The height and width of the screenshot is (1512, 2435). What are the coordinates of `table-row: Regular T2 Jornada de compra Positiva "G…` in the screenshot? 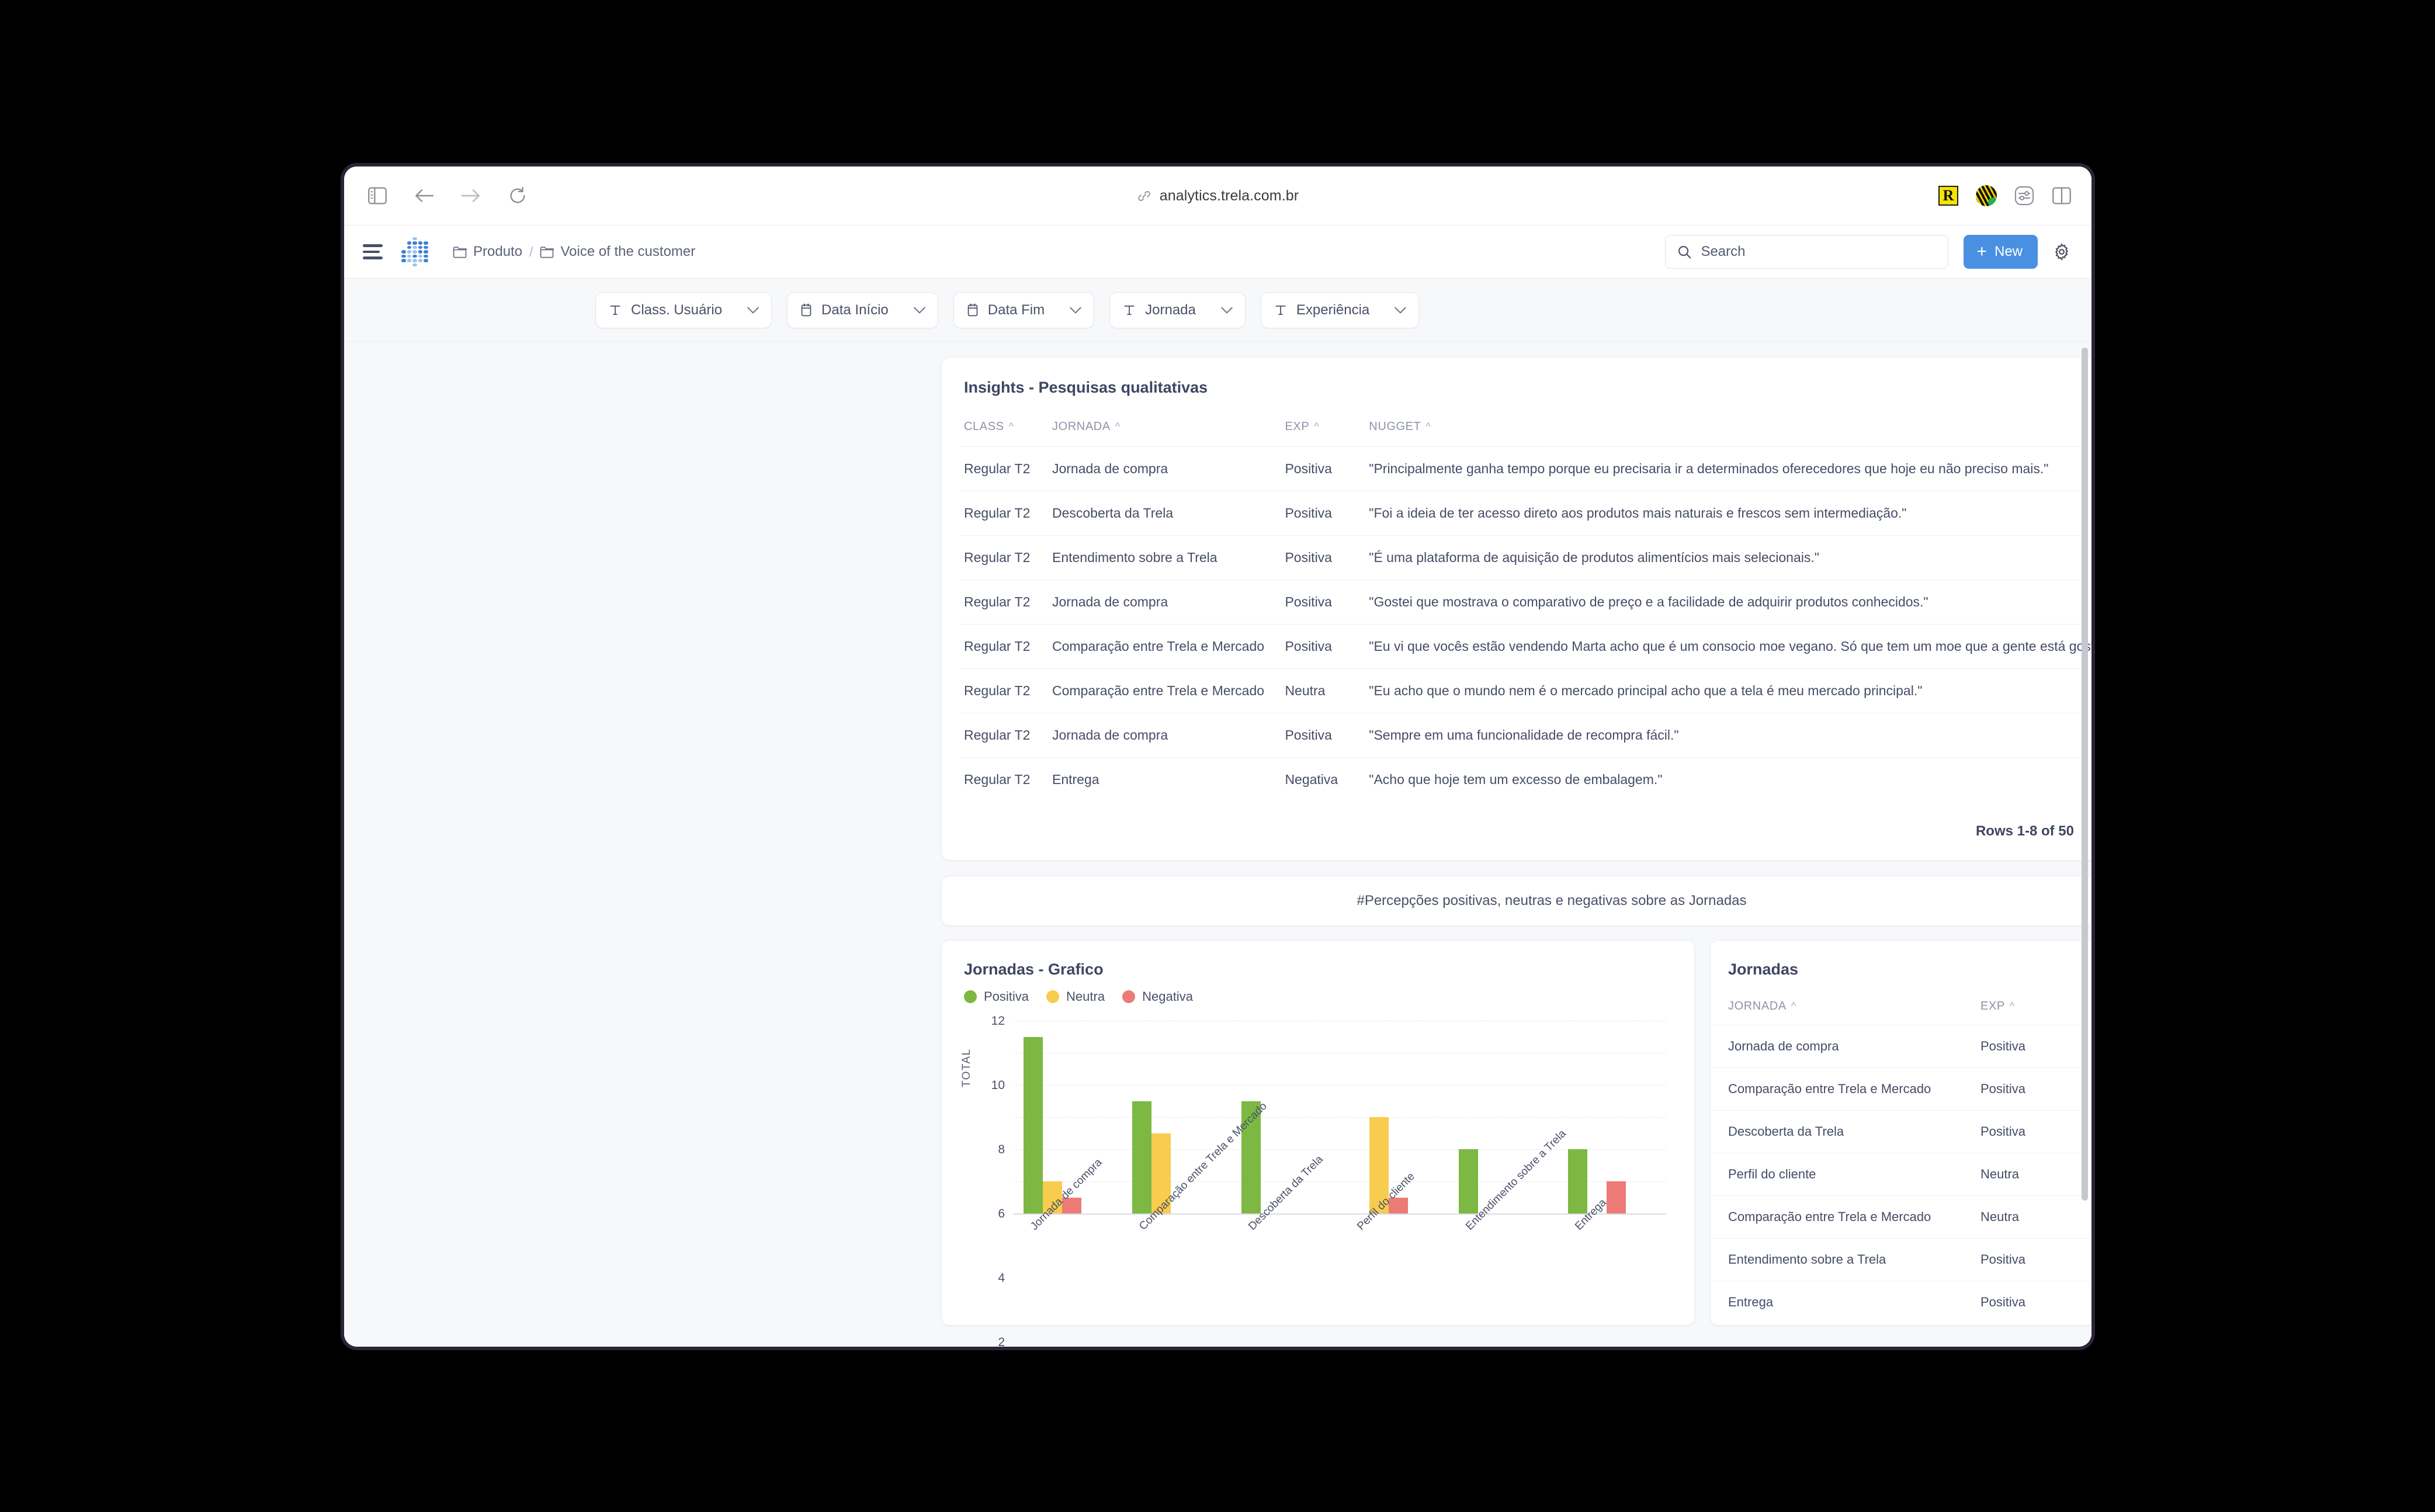 It's located at (1525, 603).